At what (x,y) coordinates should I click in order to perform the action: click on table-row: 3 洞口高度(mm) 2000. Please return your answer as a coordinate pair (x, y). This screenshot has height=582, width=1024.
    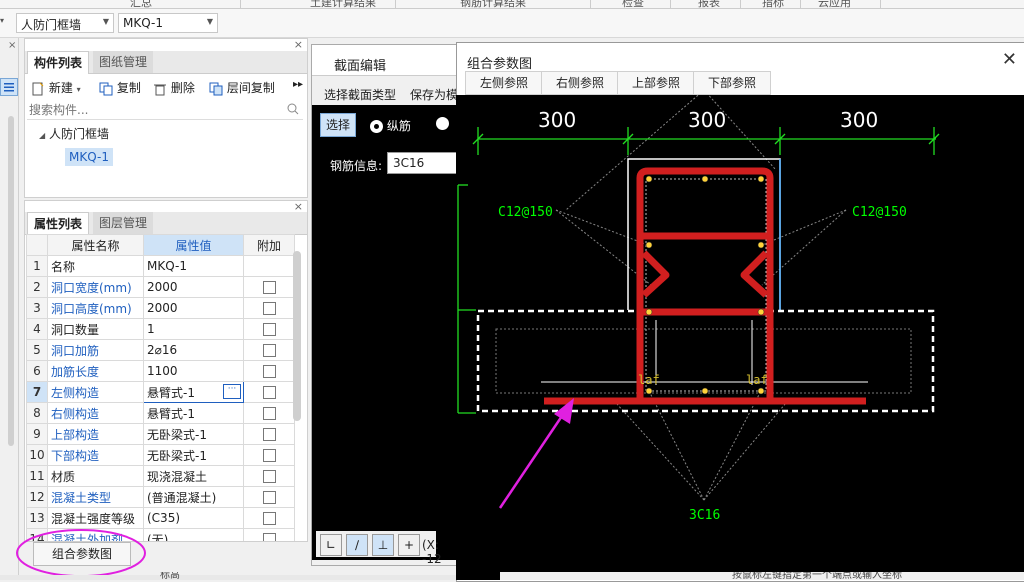
    Looking at the image, I should click on (160, 308).